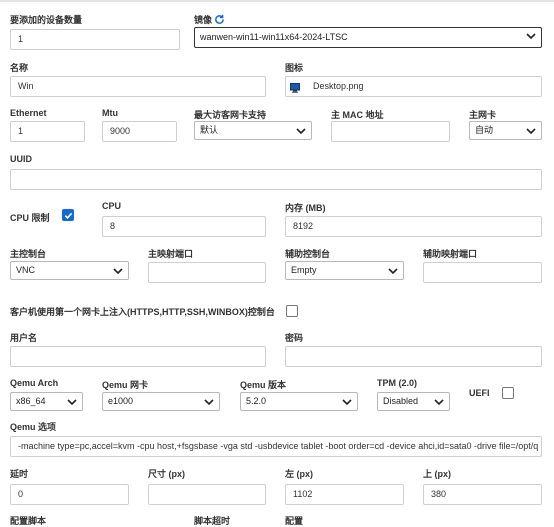 This screenshot has height=527, width=554. I want to click on main-console-value: VNC, so click(26, 270).